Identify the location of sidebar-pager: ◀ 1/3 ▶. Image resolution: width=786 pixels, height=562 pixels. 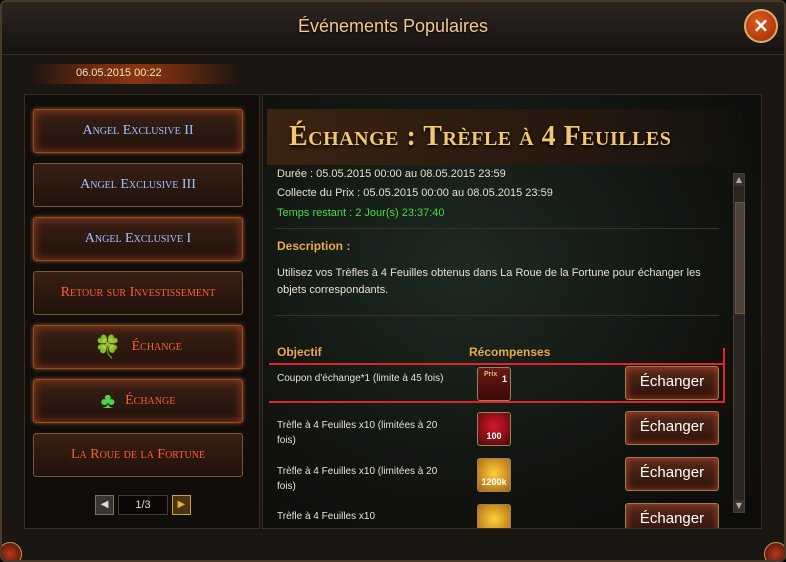
(143, 505).